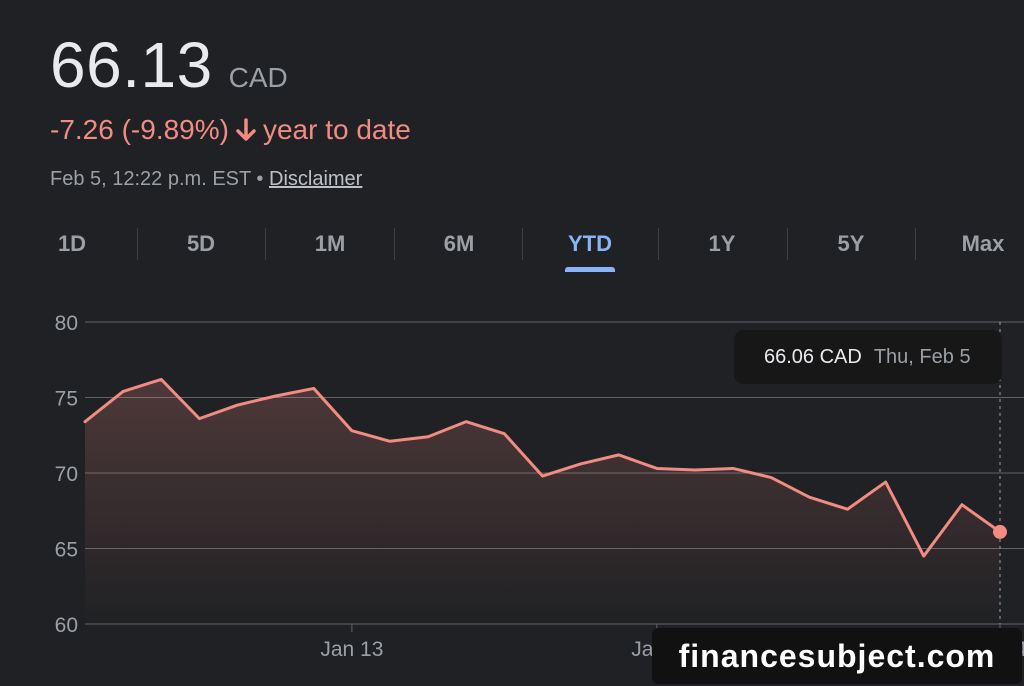  What do you see at coordinates (837, 656) in the screenshot?
I see `watermark: financesubject.com` at bounding box center [837, 656].